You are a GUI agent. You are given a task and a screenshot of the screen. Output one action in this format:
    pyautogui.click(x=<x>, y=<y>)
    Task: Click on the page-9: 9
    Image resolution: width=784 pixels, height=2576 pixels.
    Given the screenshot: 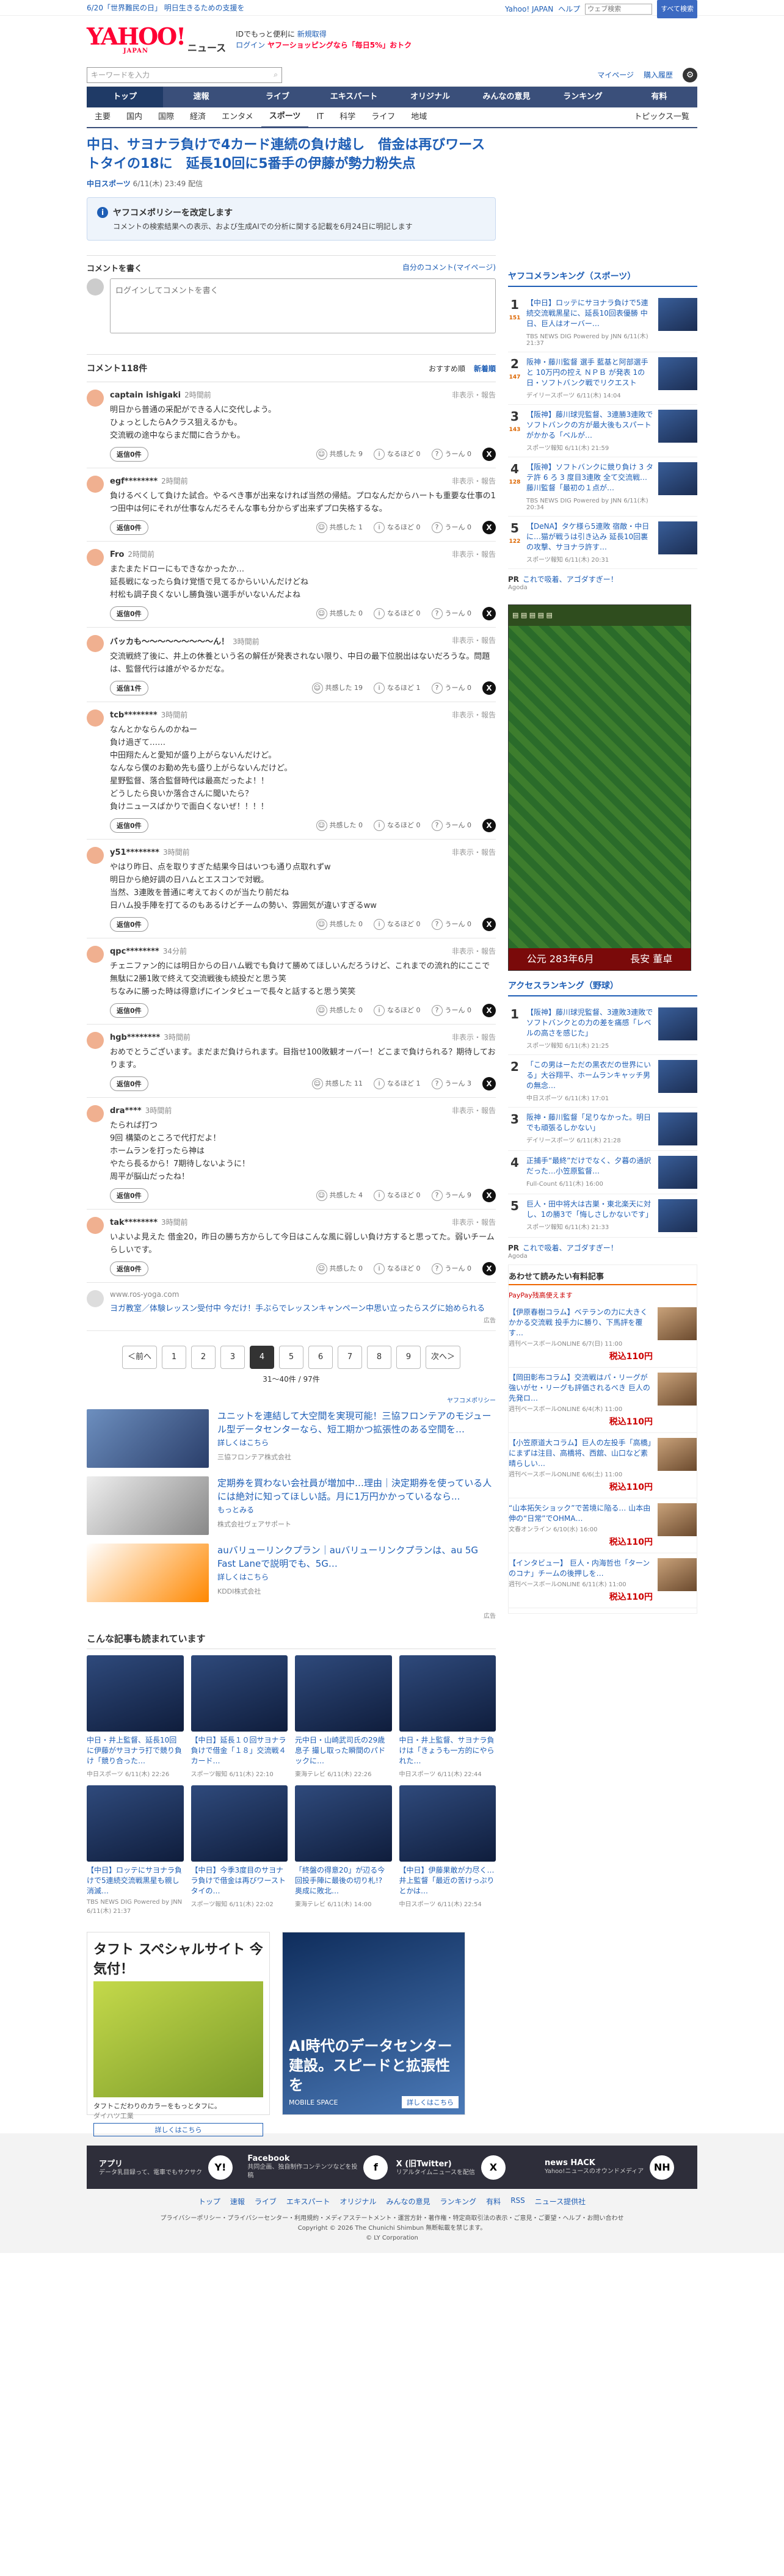 What is the action you would take?
    pyautogui.click(x=408, y=1357)
    